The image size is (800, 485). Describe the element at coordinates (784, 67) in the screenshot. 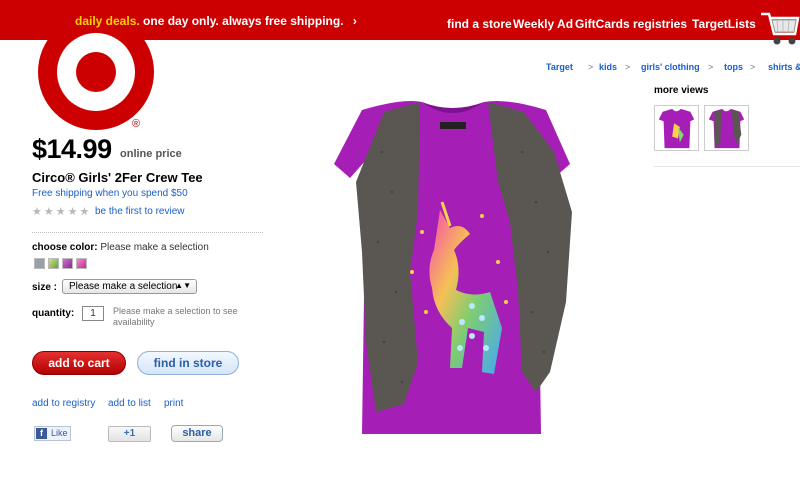

I see `breadcrumb-shirts: shirts &` at that location.